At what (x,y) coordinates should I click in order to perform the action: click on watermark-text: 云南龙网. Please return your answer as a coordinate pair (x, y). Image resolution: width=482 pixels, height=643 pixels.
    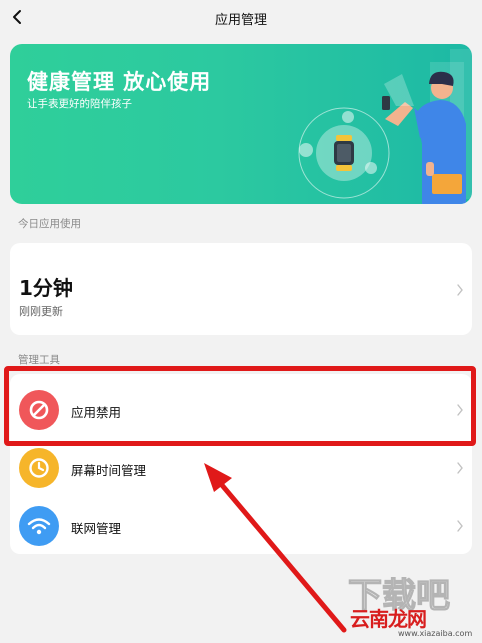
    Looking at the image, I should click on (388, 619).